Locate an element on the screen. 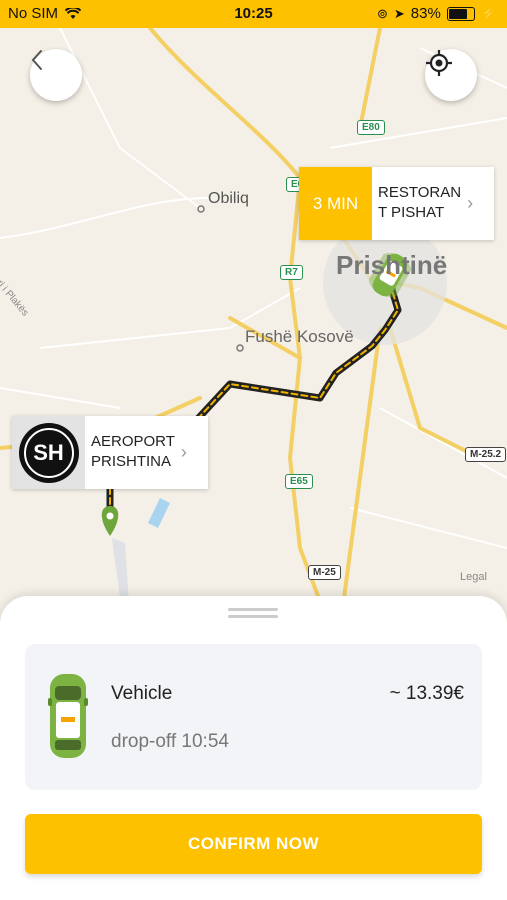 This screenshot has width=507, height=900. status-right: ⊚ ➤ 83% ⚡ is located at coordinates (437, 13).